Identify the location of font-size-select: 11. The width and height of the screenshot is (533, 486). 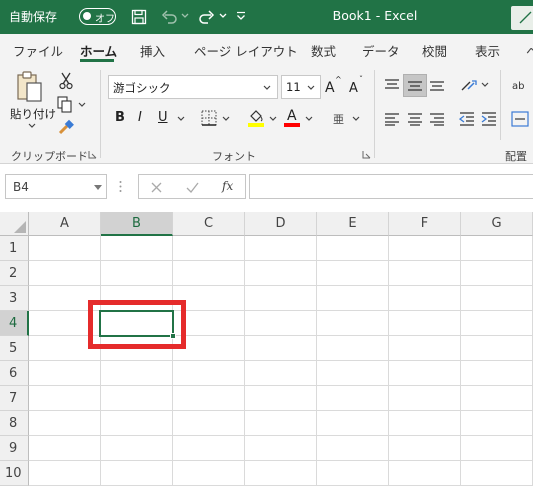
(301, 87).